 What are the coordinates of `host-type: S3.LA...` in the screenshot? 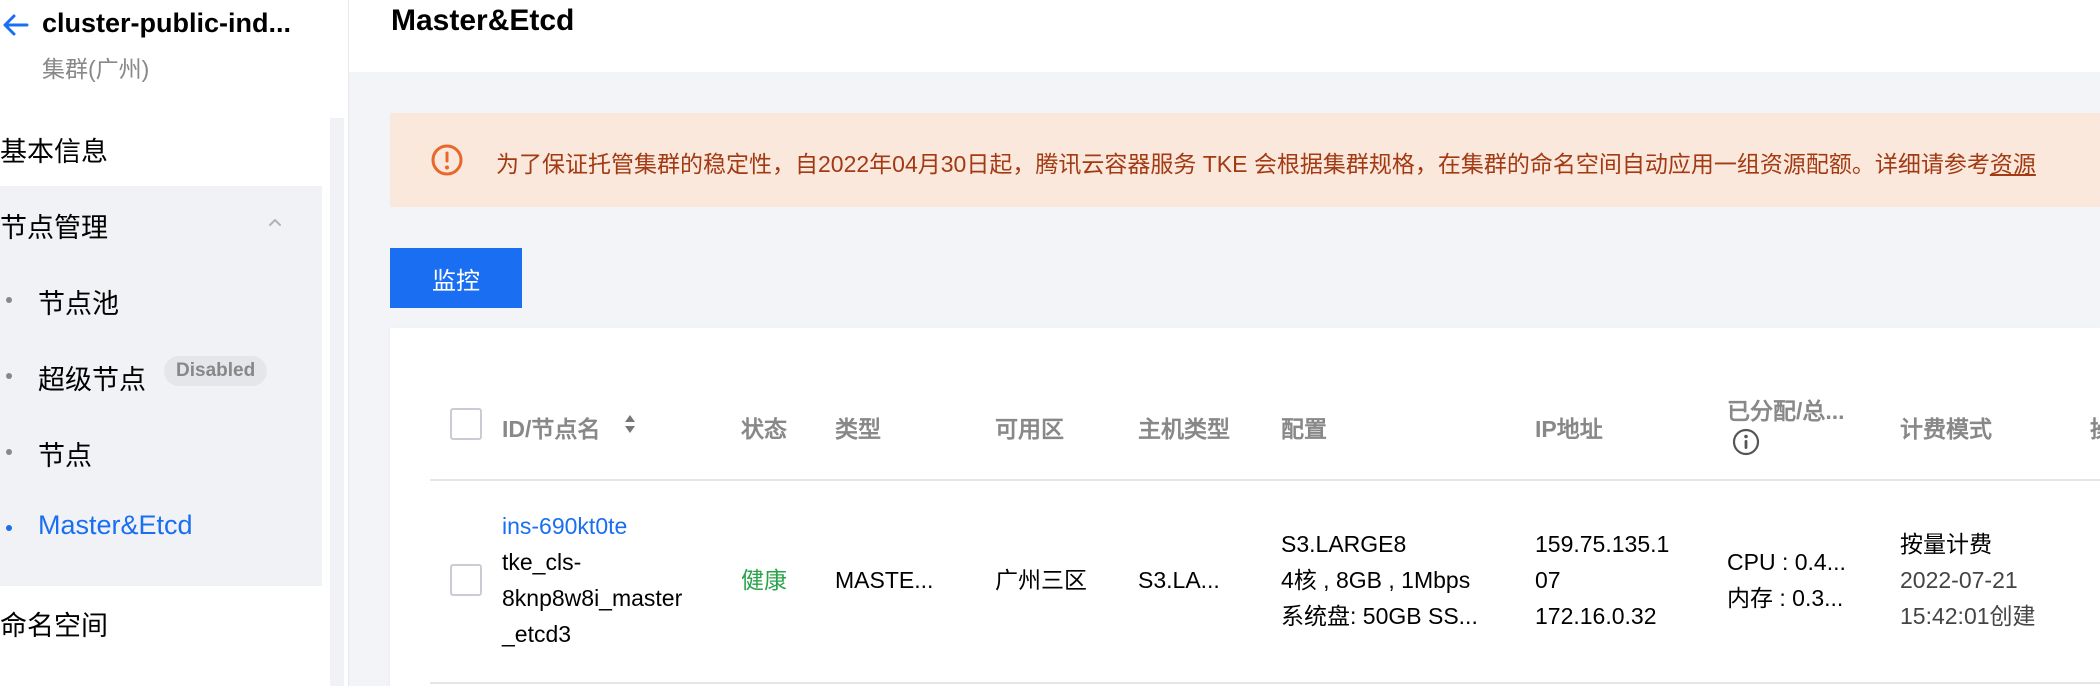 It's located at (1179, 580).